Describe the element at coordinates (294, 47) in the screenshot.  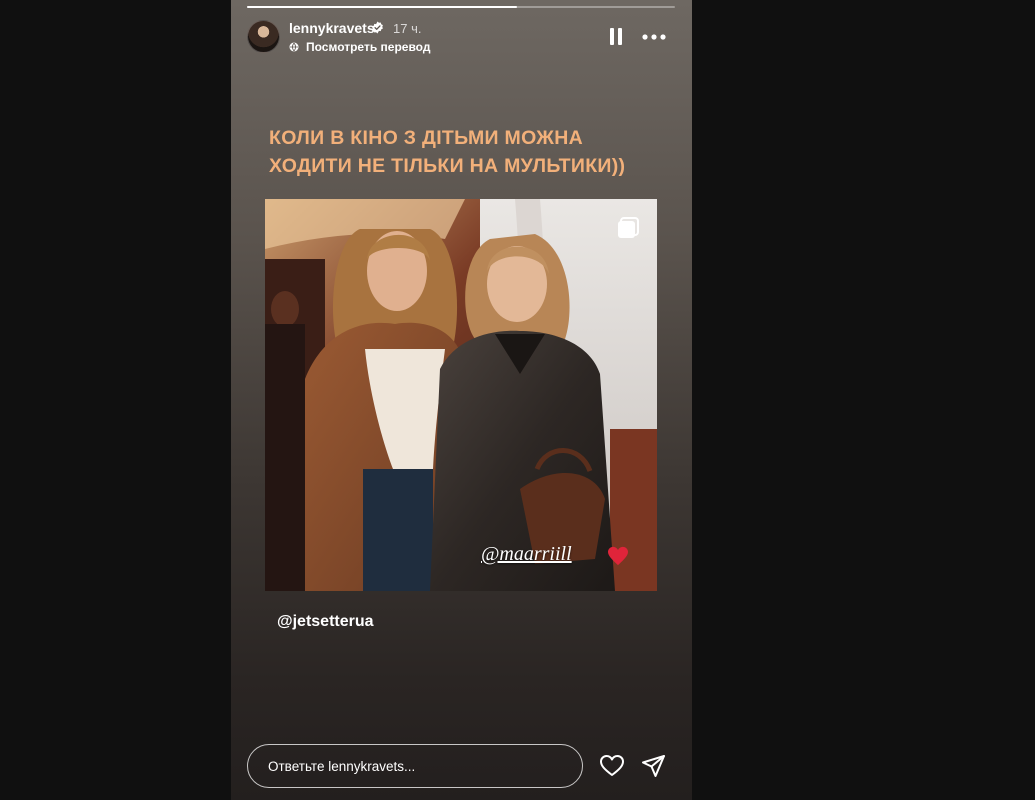
I see `globe-icon` at that location.